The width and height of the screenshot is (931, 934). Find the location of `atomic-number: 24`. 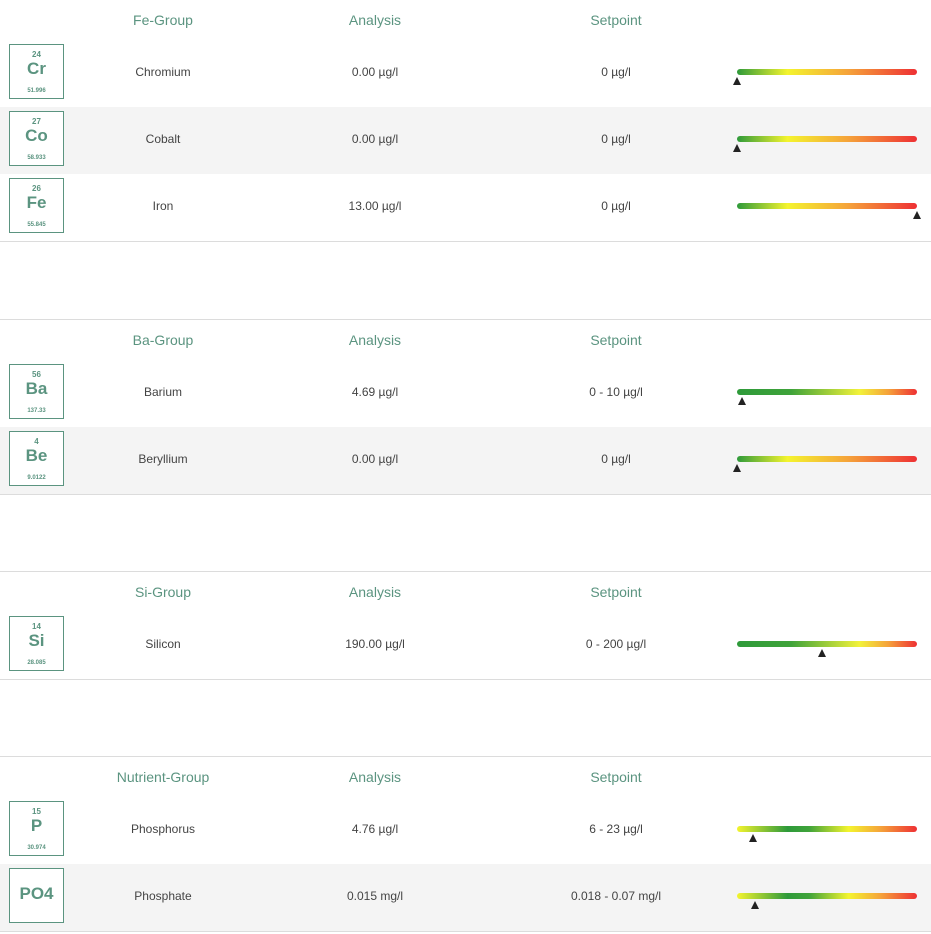

atomic-number: 24 is located at coordinates (36, 54).